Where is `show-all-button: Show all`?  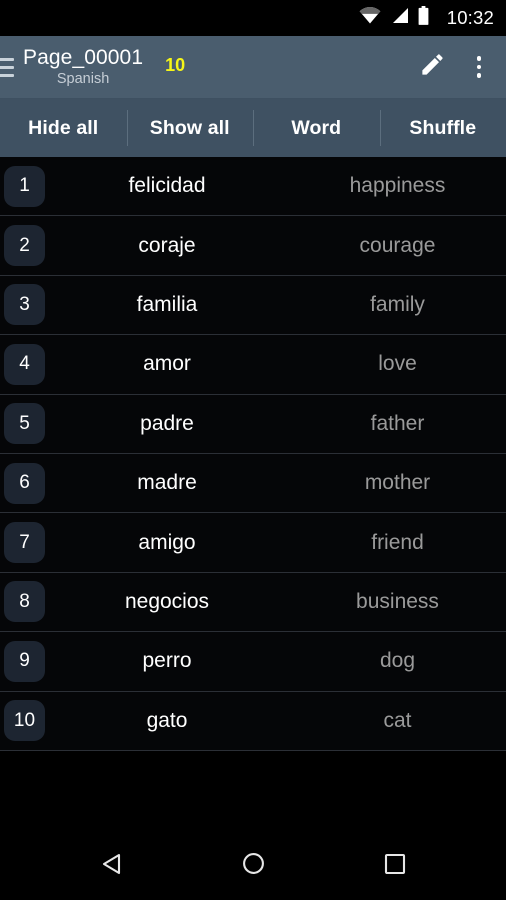 show-all-button: Show all is located at coordinates (190, 128).